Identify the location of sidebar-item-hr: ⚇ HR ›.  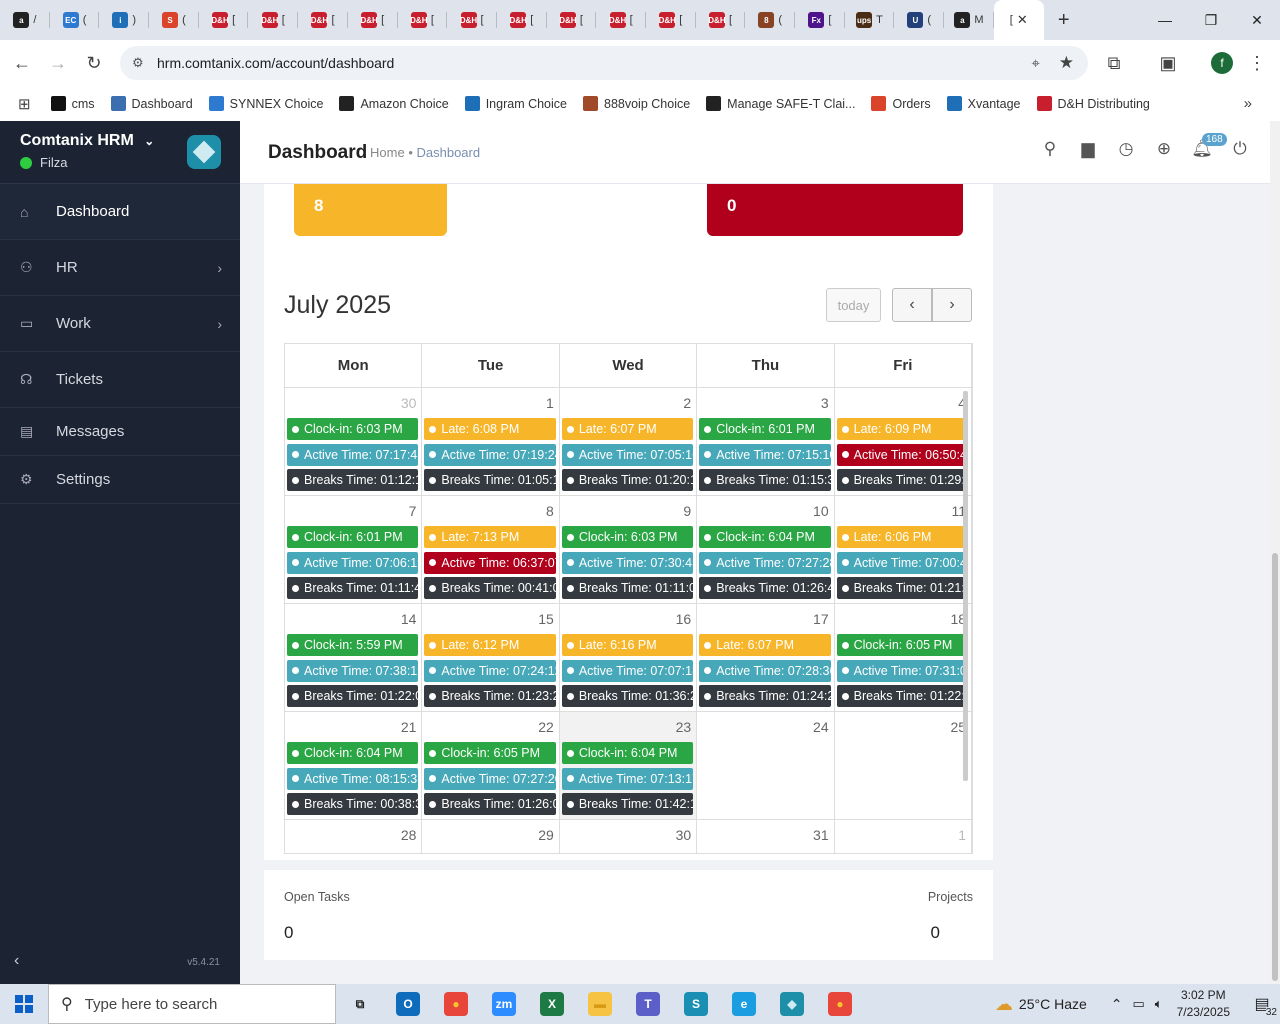
(120, 268).